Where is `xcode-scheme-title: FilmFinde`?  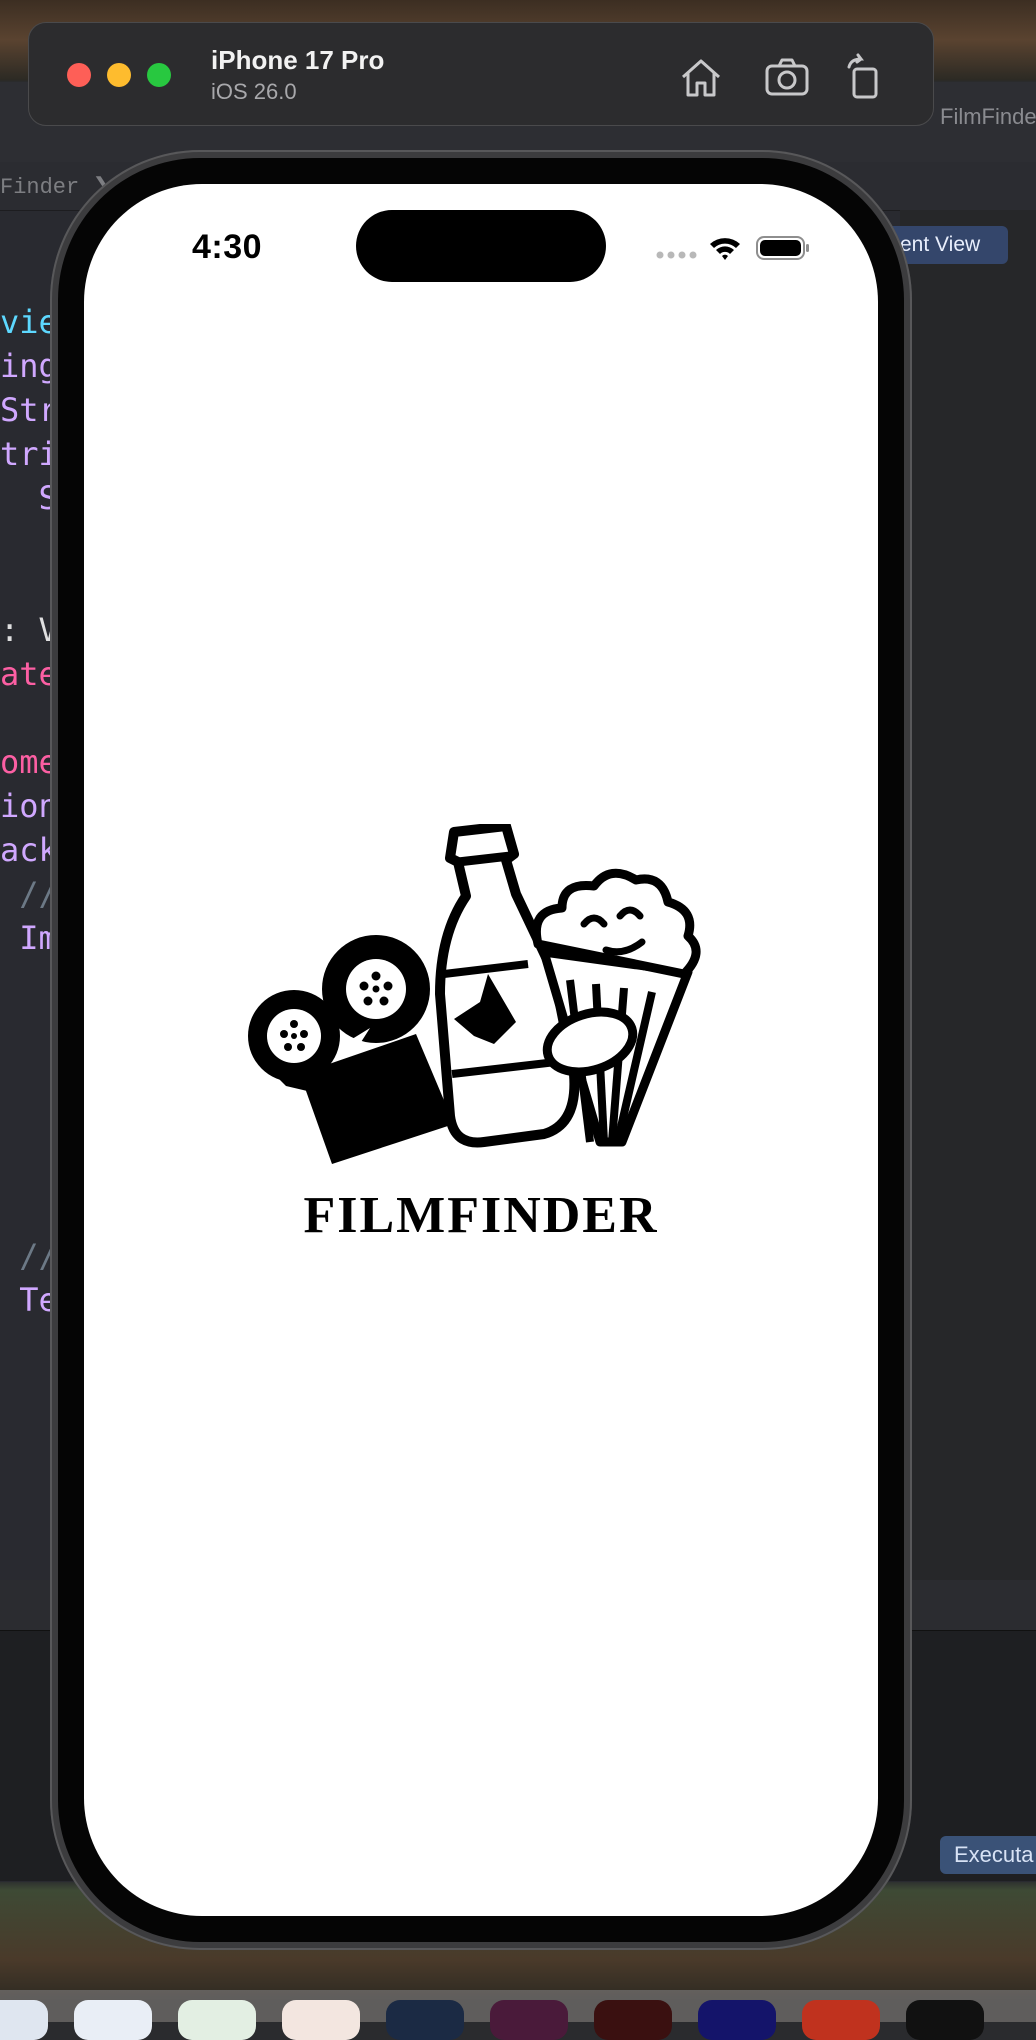
xcode-scheme-title: FilmFinde is located at coordinates (988, 117).